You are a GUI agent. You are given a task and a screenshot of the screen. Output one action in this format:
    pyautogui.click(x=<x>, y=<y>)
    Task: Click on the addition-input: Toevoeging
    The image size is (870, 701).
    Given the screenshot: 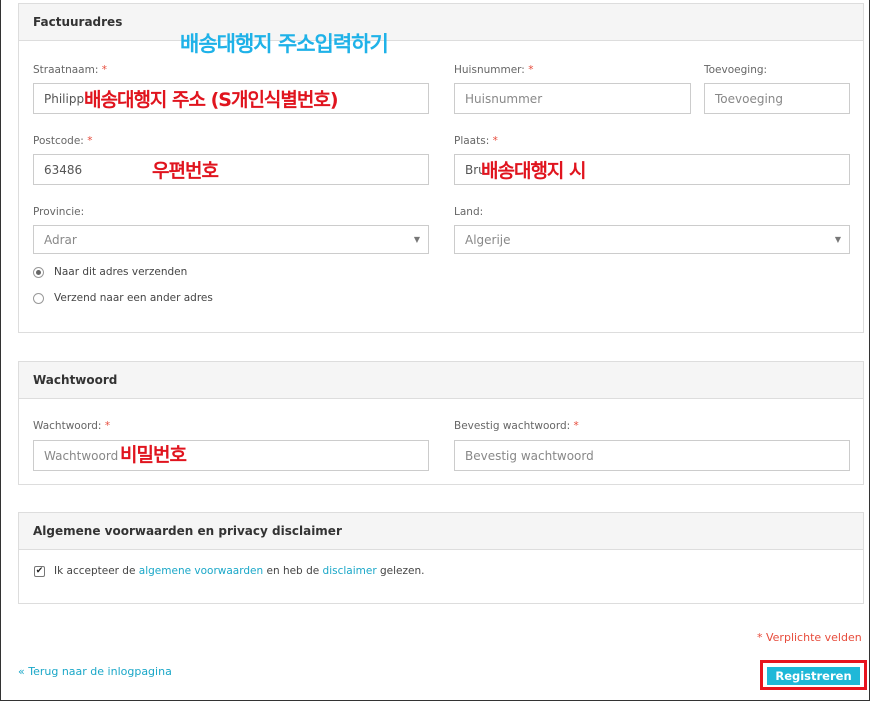 What is the action you would take?
    pyautogui.click(x=777, y=98)
    